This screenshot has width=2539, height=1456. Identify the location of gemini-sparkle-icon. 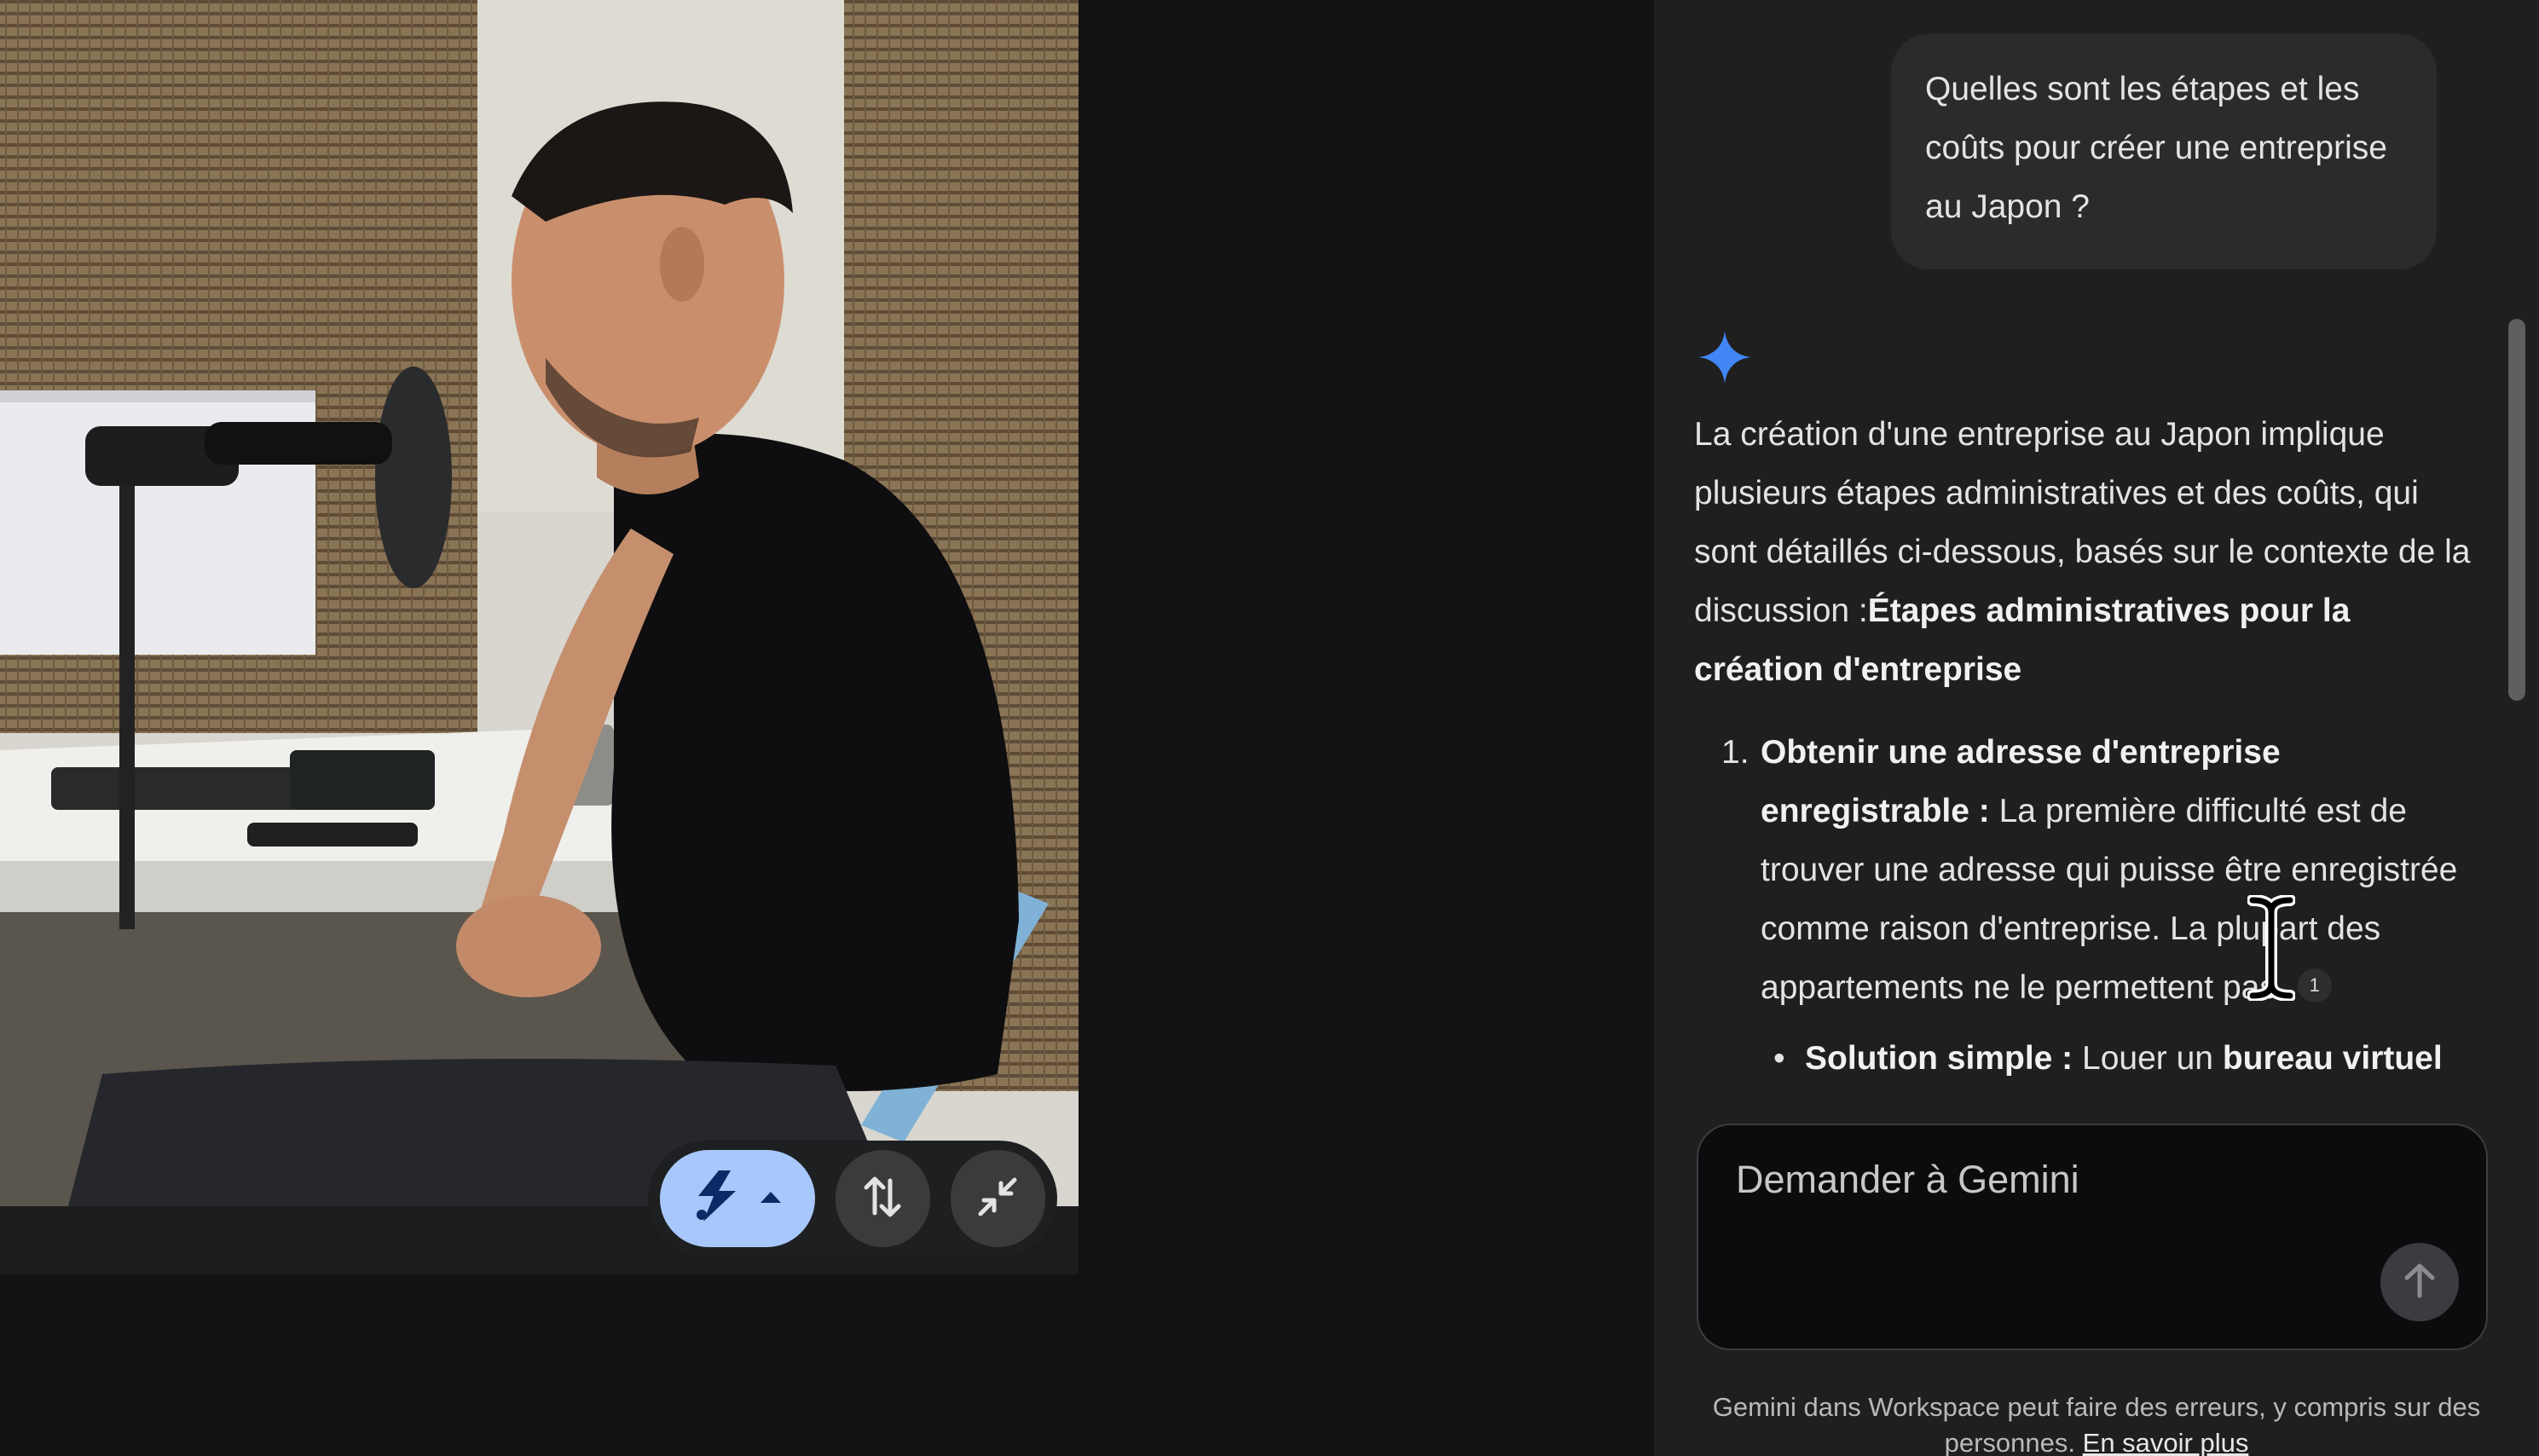
(1724, 357).